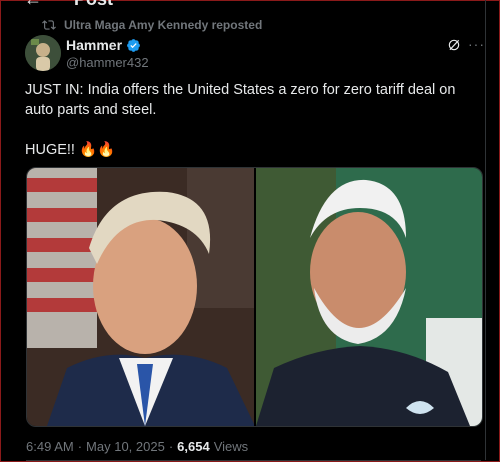 This screenshot has height=462, width=500. Describe the element at coordinates (50, 446) in the screenshot. I see `tweet-time: 6:49 AM` at that location.